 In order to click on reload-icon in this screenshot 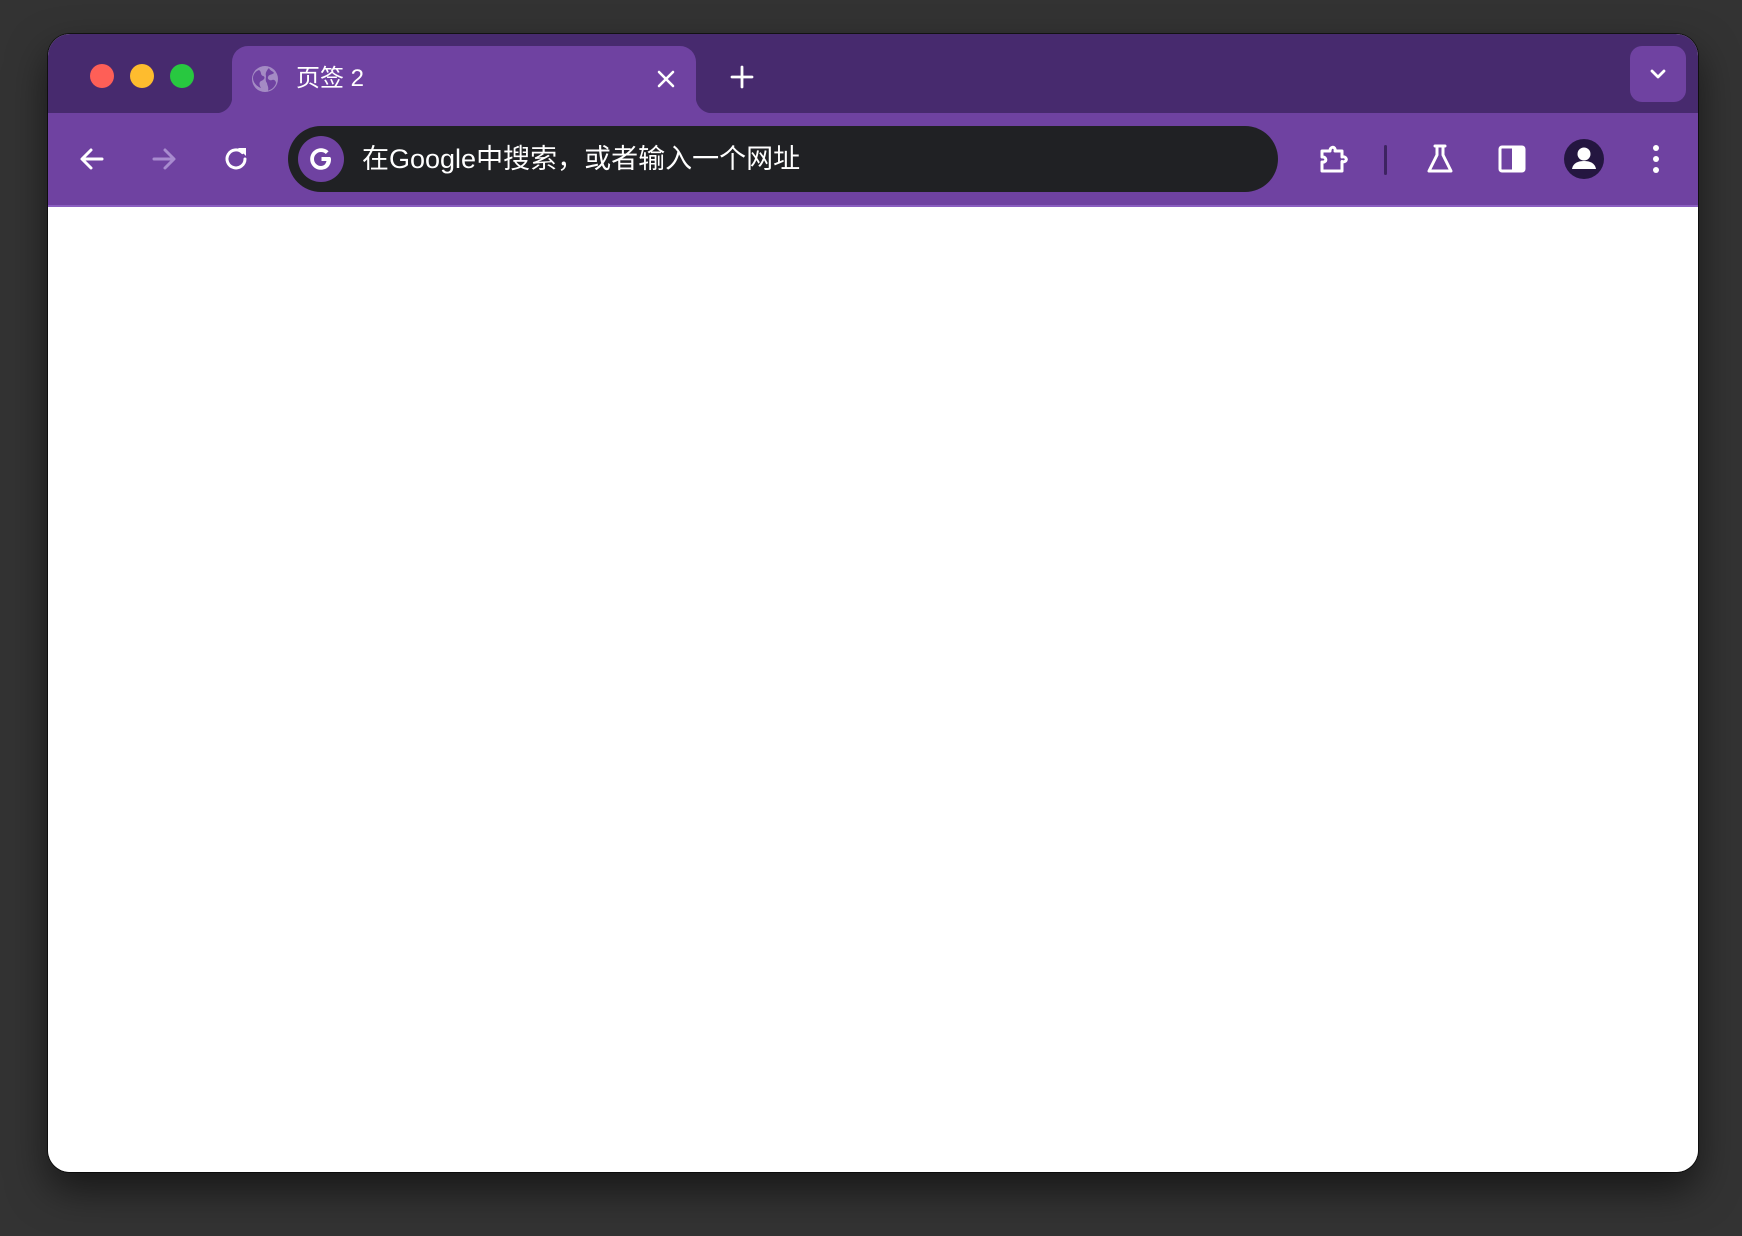, I will do `click(236, 159)`.